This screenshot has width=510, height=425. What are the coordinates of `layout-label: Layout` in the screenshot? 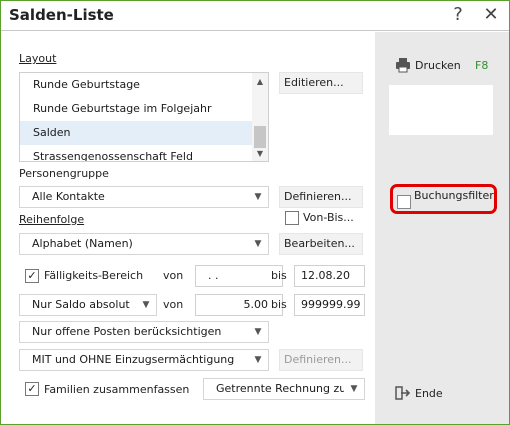 It's located at (38, 58).